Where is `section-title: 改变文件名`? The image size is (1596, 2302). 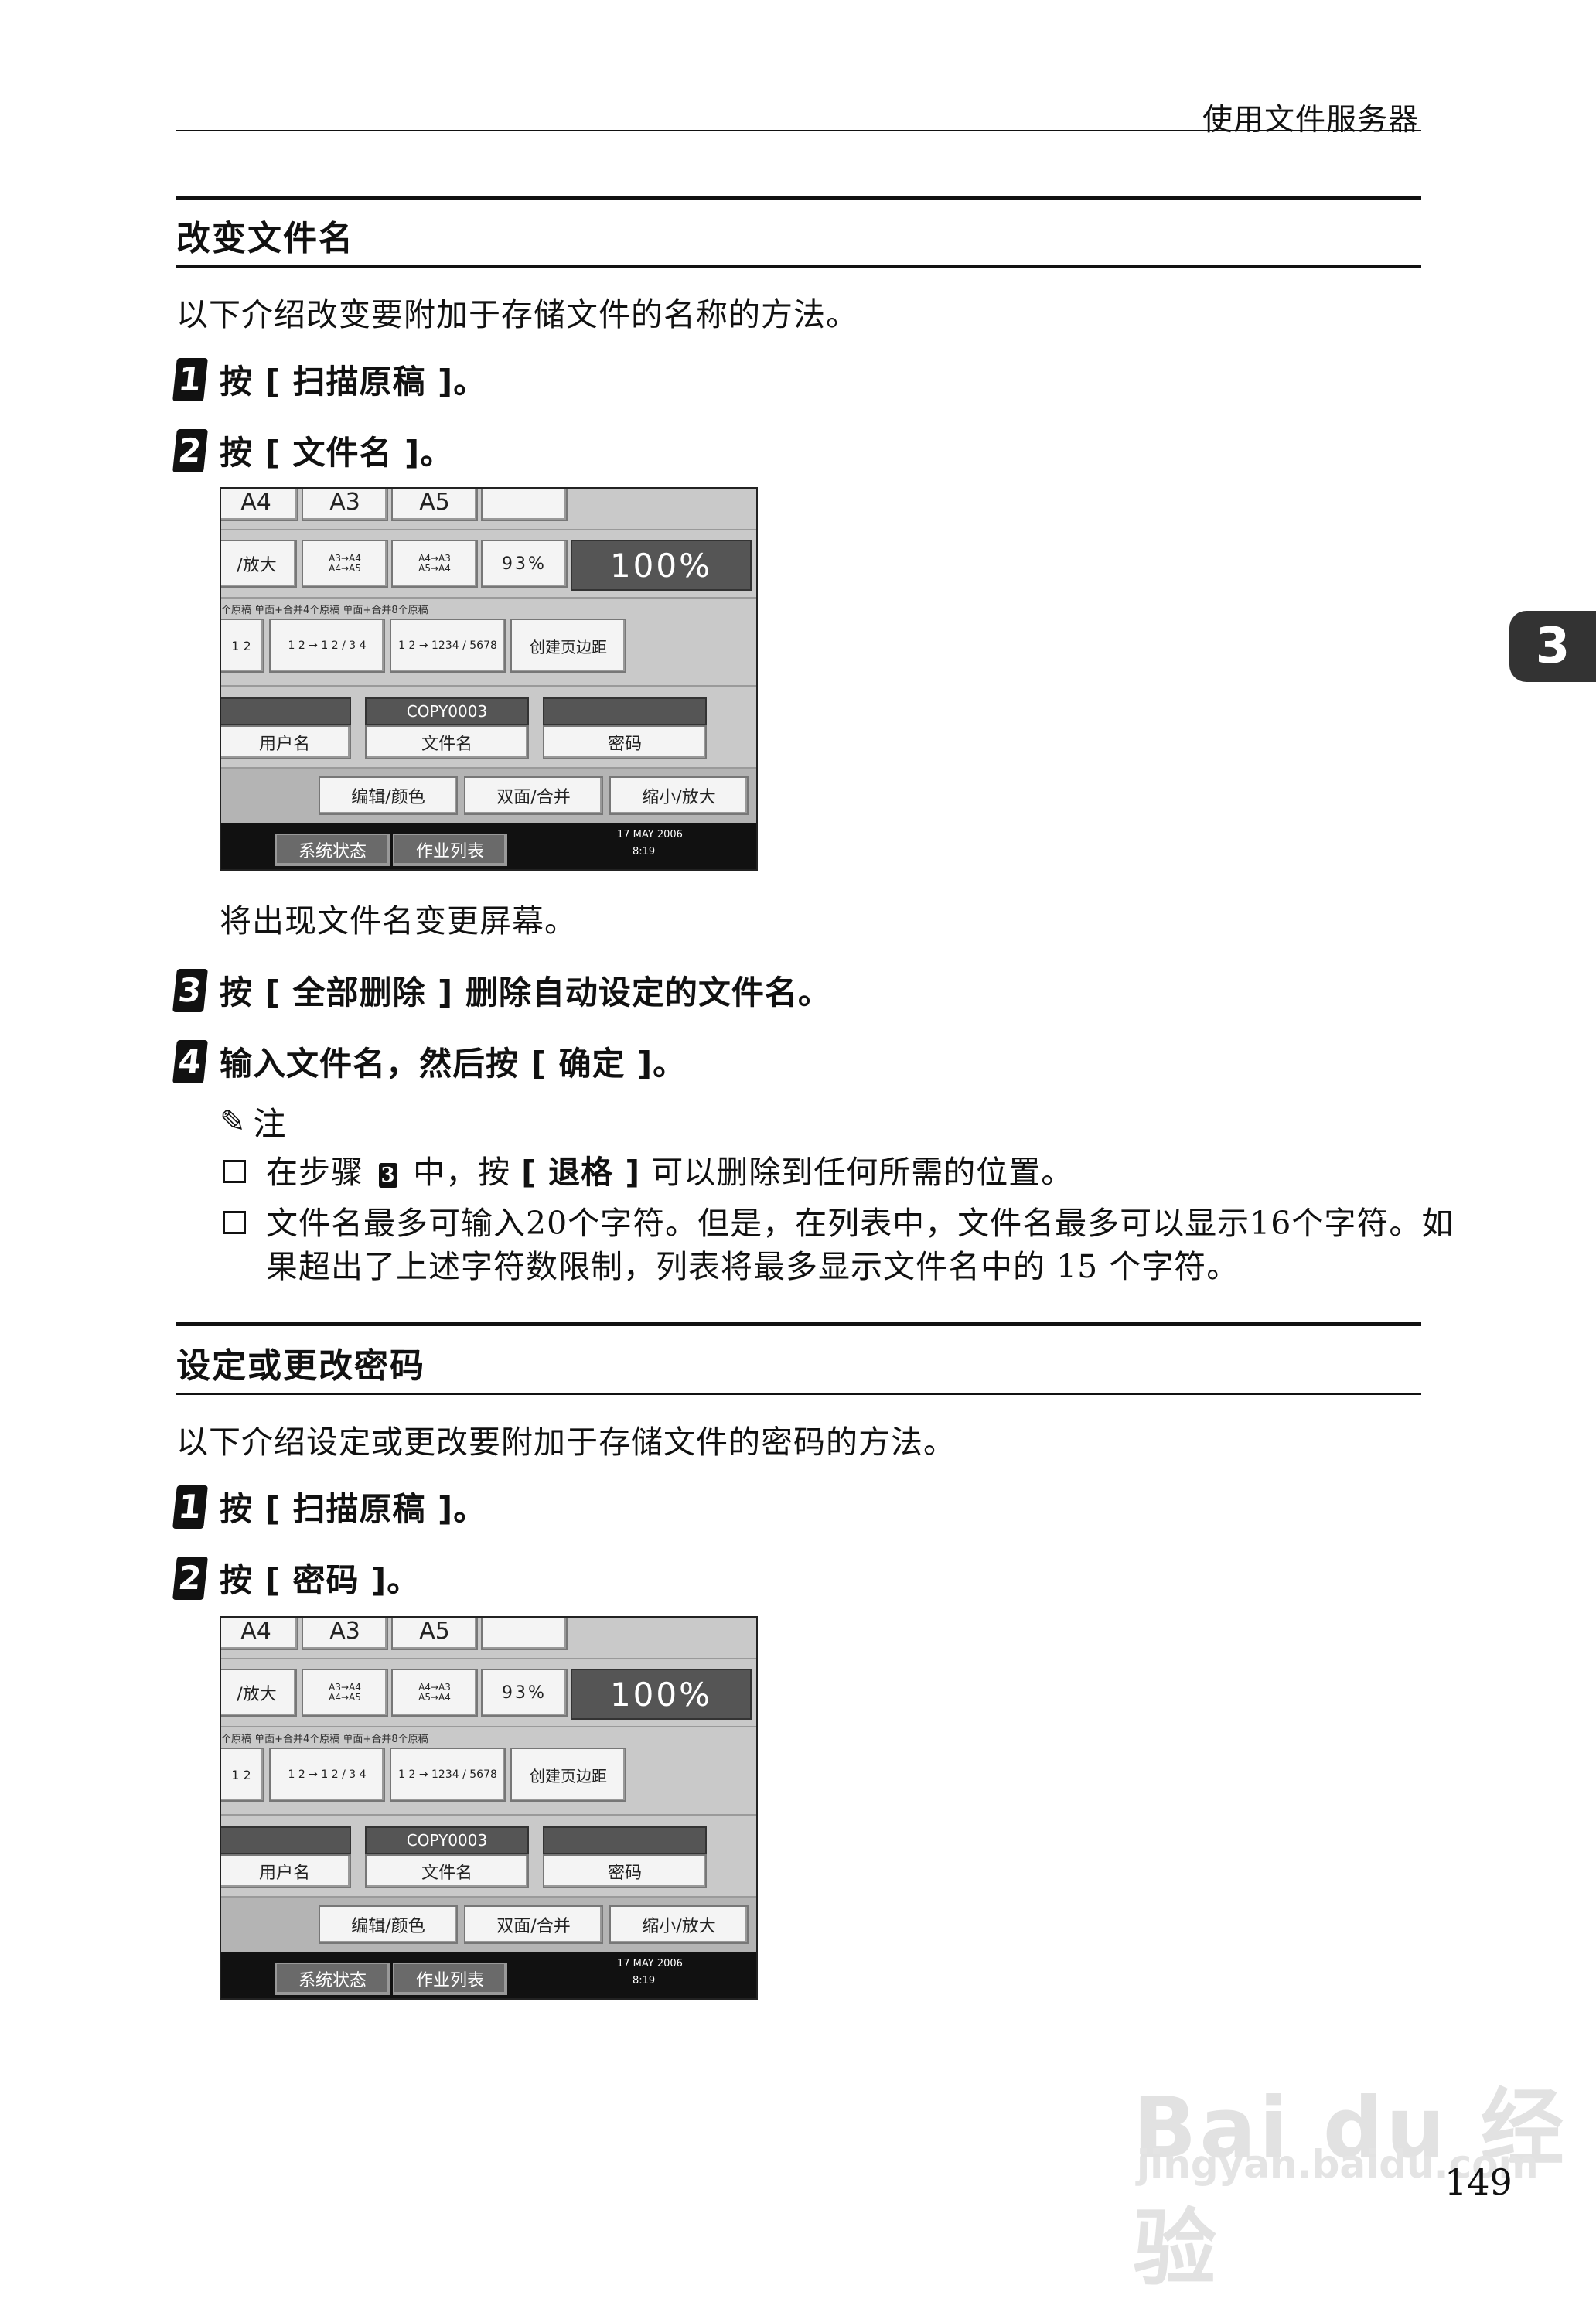 section-title: 改变文件名 is located at coordinates (265, 239).